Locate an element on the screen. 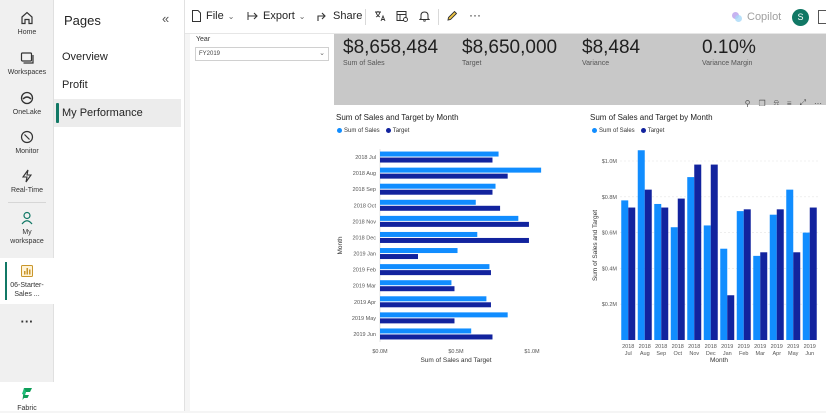 The image size is (826, 413). edit-button is located at coordinates (452, 16).